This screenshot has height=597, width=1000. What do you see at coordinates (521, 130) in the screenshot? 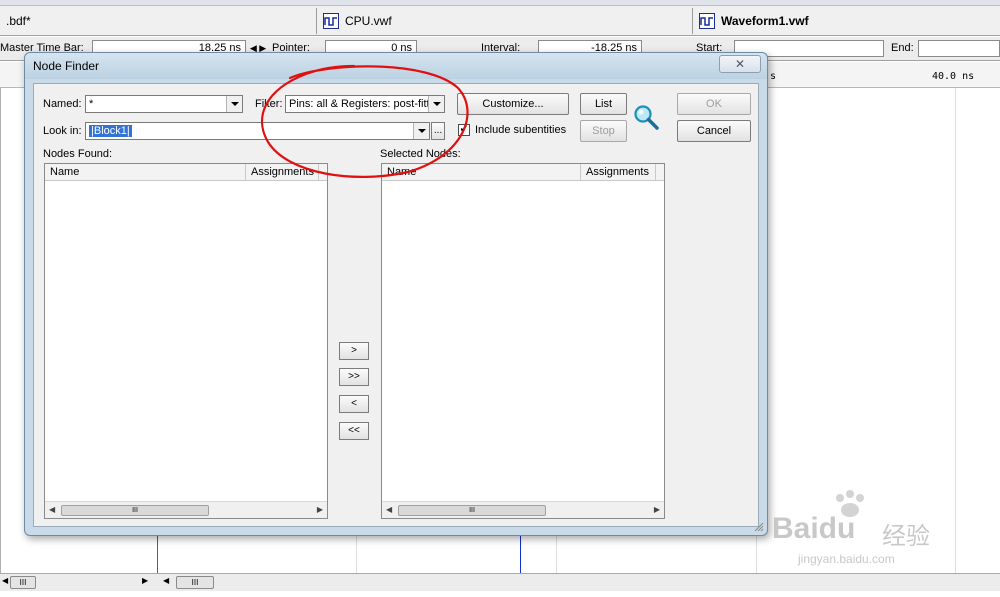
I see `include-subentities-label: Include subentities` at bounding box center [521, 130].